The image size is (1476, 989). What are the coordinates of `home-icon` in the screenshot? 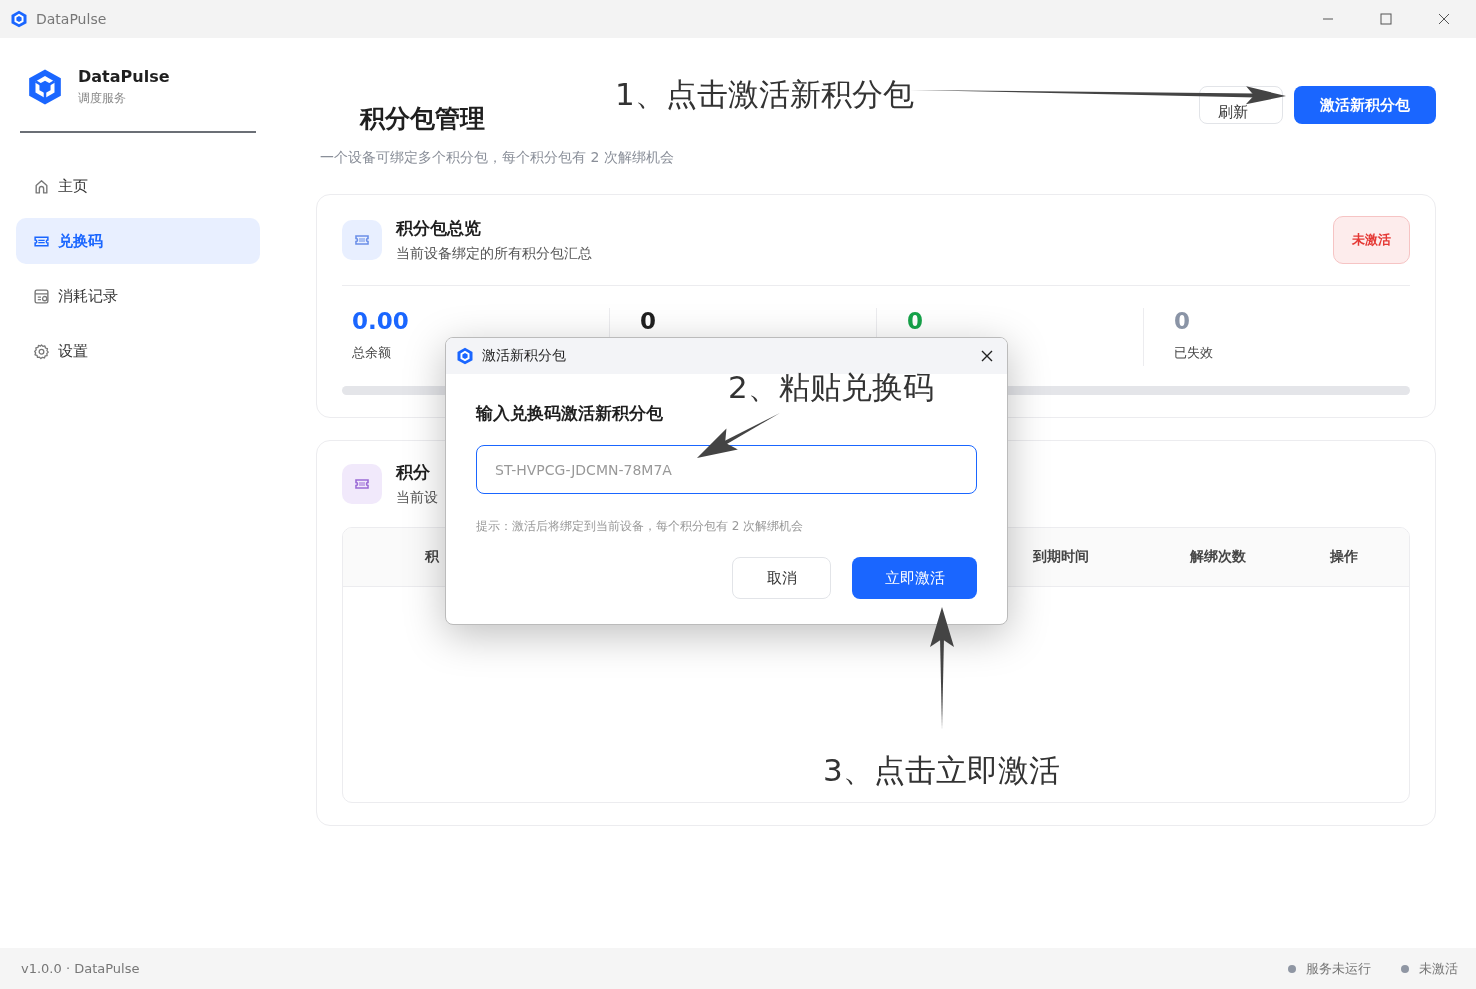 It's located at (41, 186).